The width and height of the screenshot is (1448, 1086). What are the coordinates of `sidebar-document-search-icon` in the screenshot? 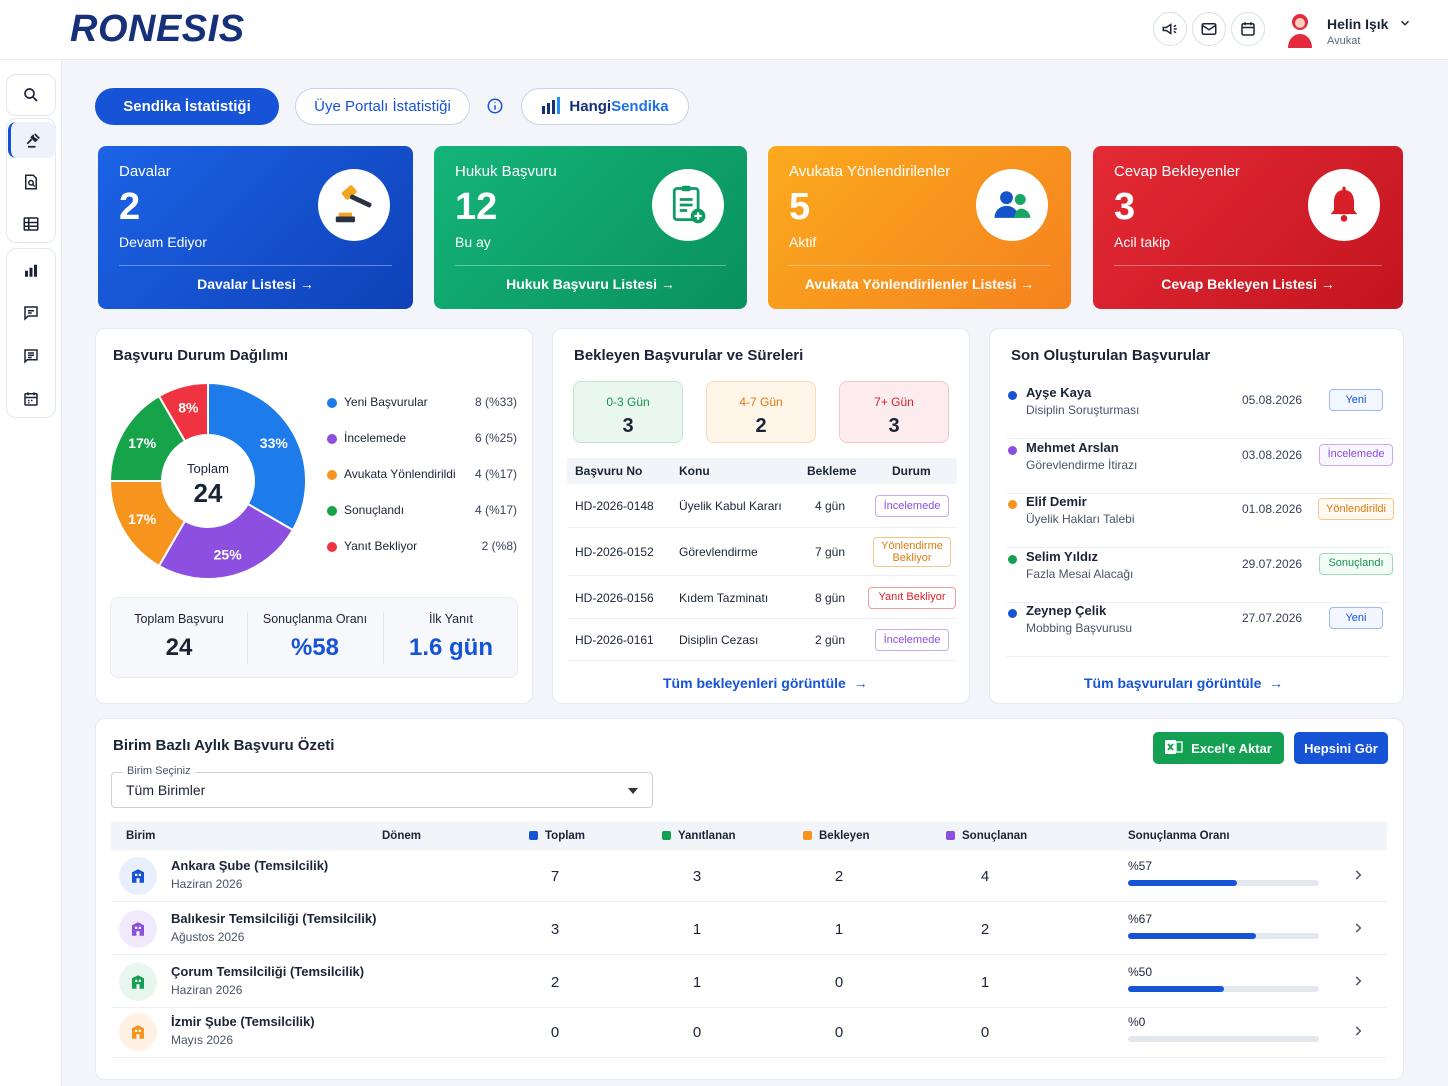 It's located at (31, 182).